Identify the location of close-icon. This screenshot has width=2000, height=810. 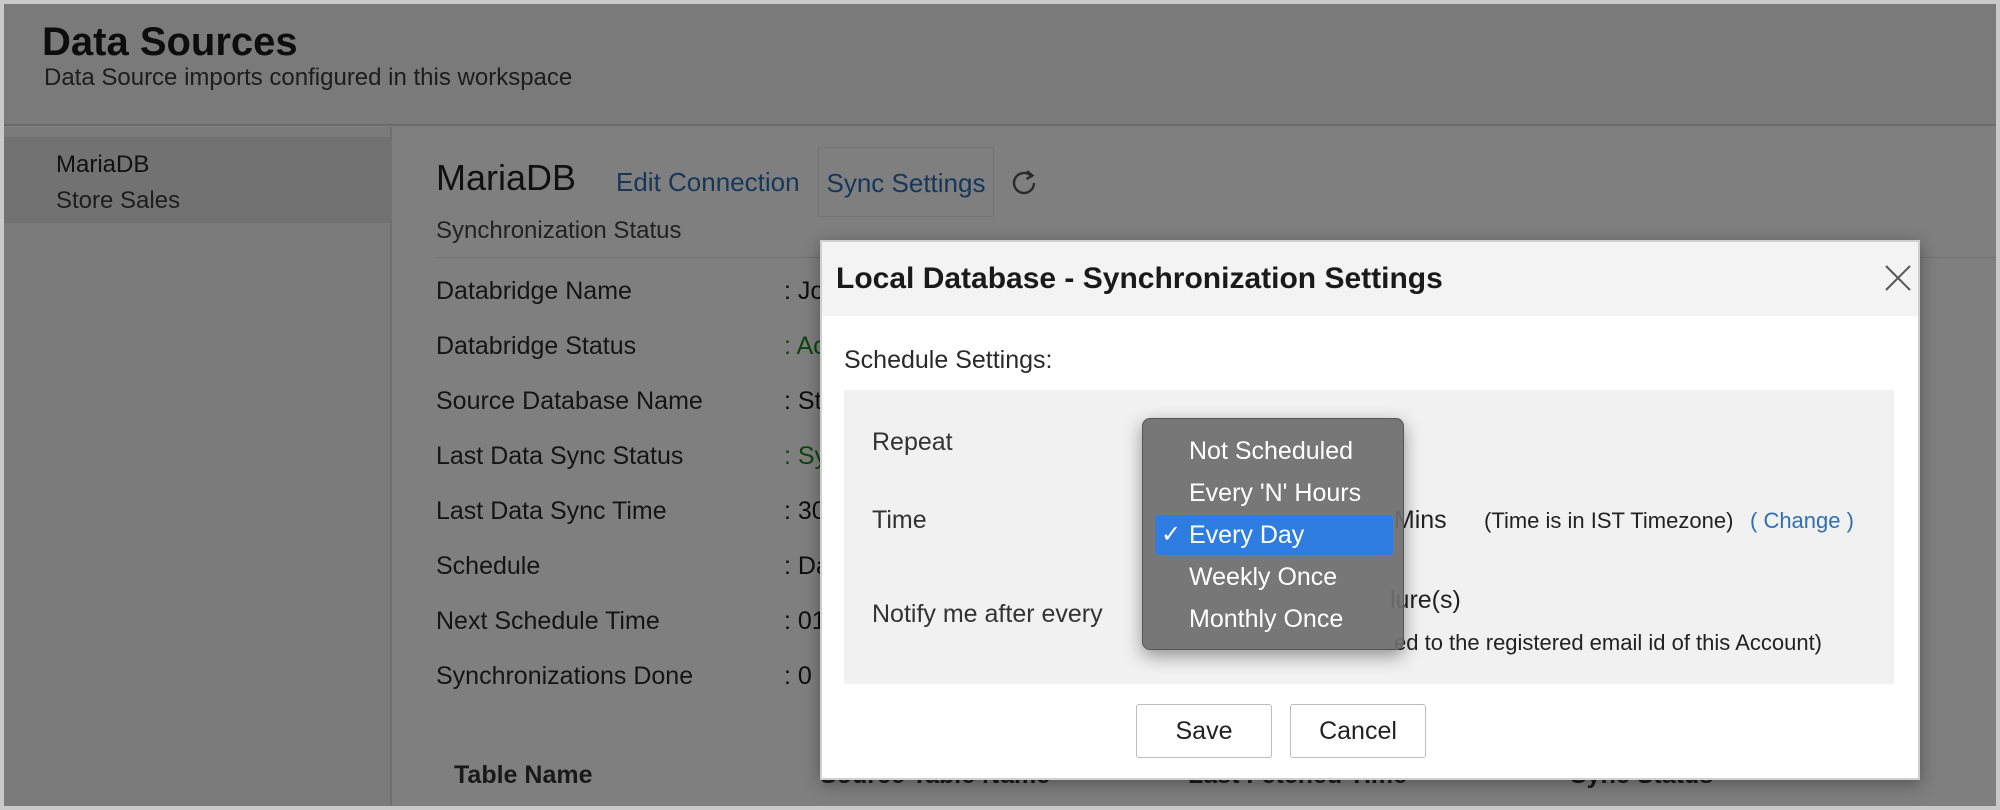
(1898, 278).